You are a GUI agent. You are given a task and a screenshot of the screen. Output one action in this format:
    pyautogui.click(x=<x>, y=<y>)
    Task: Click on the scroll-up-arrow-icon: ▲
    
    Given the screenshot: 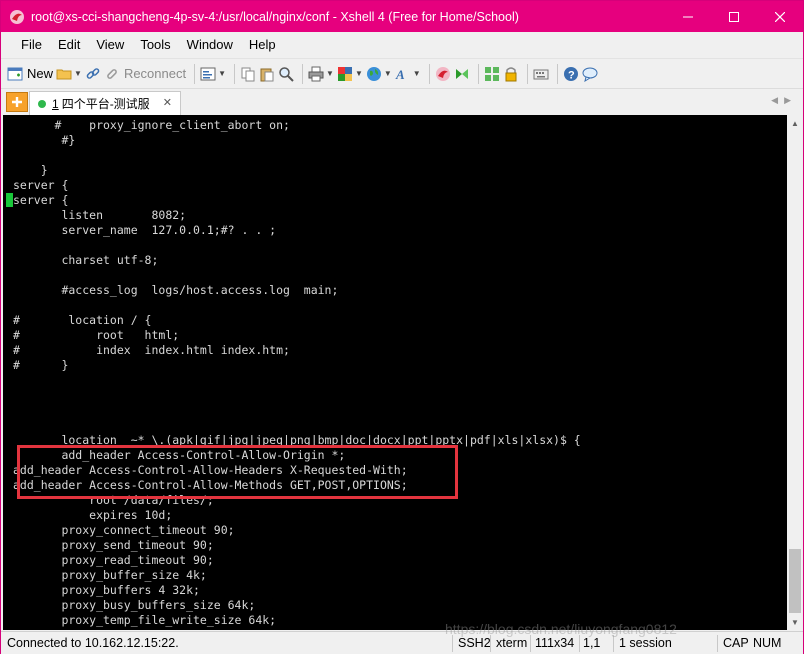 What is the action you would take?
    pyautogui.click(x=795, y=123)
    